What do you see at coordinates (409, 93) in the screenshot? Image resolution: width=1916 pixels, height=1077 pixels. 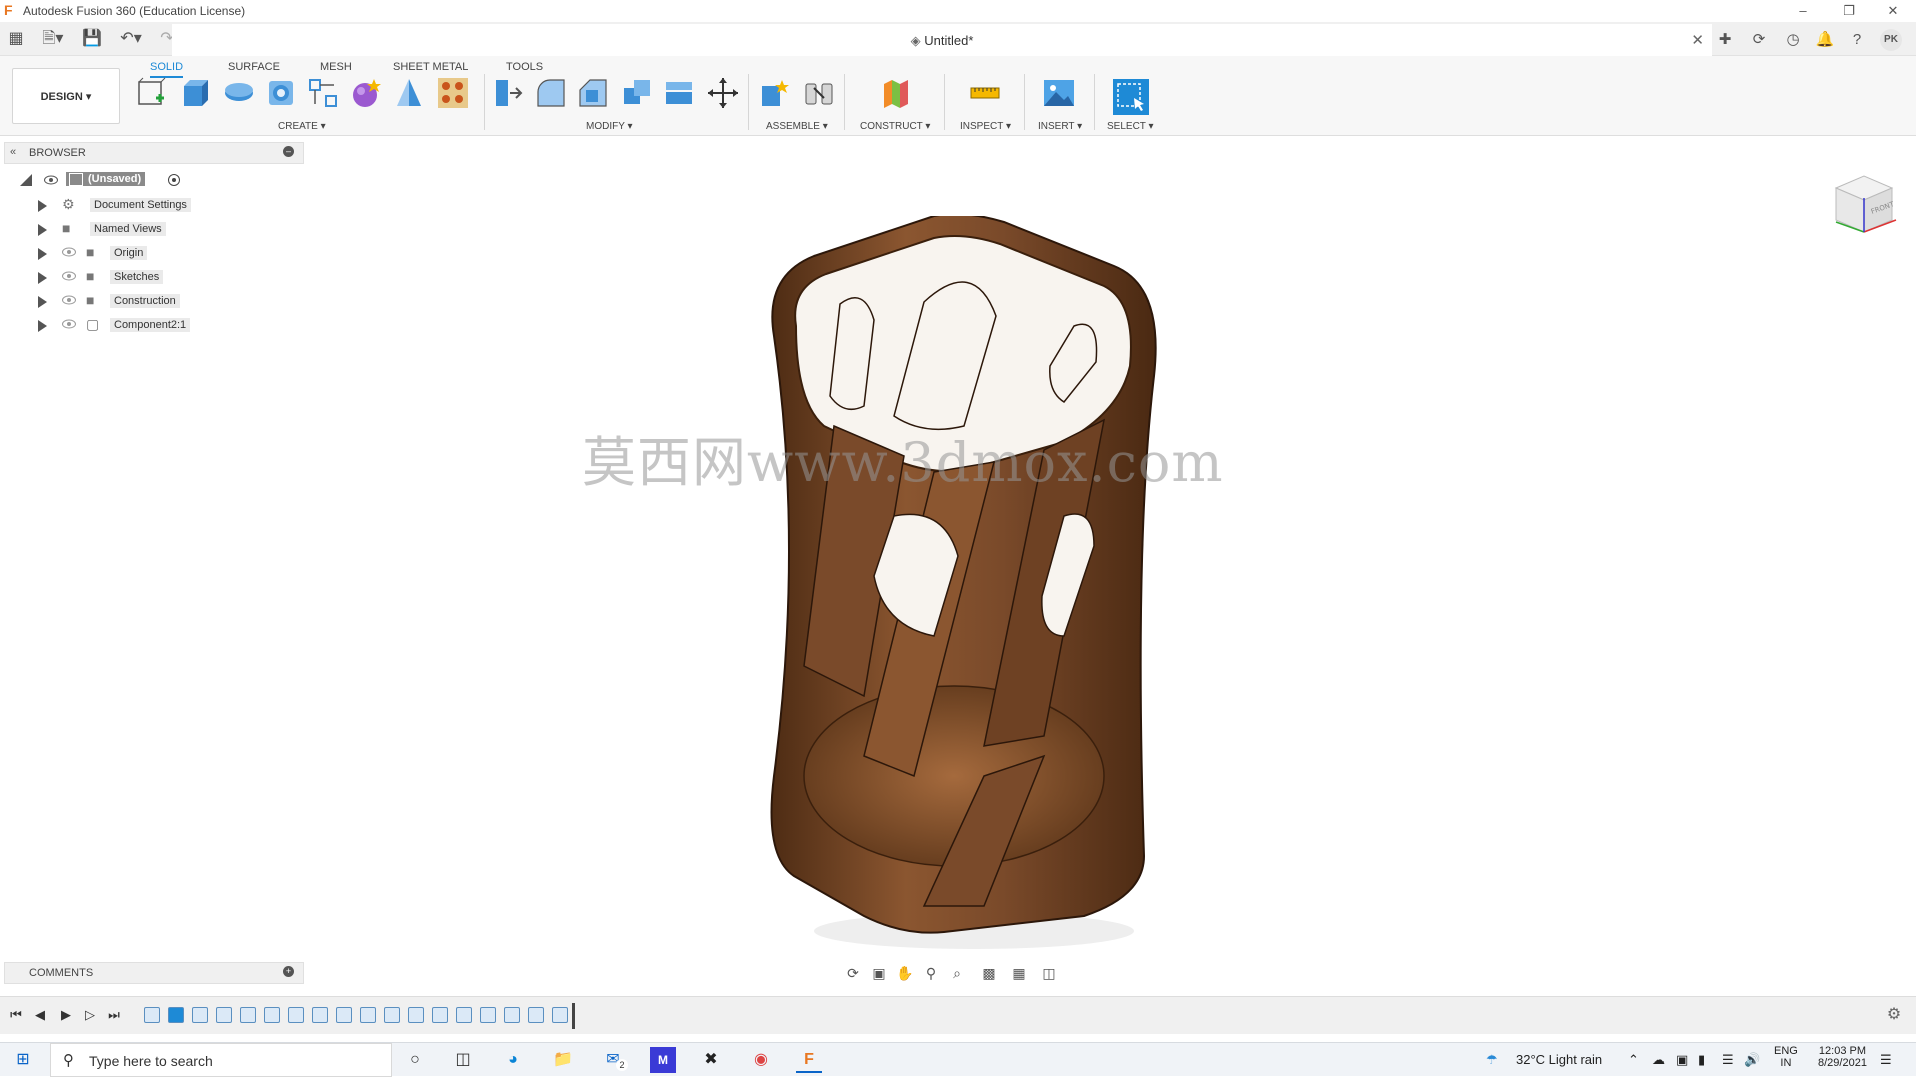 I see `mirror-icon` at bounding box center [409, 93].